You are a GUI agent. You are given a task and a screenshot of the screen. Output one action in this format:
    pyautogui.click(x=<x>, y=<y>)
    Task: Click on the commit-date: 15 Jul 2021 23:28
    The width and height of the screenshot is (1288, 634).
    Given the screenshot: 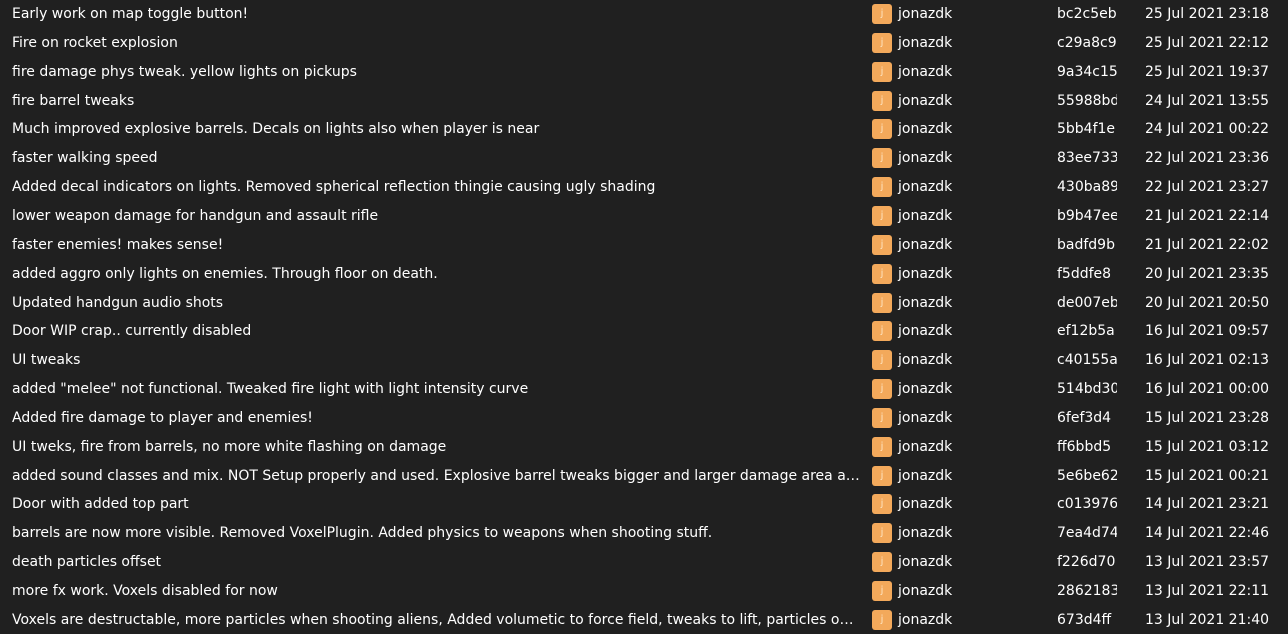 What is the action you would take?
    pyautogui.click(x=1207, y=417)
    